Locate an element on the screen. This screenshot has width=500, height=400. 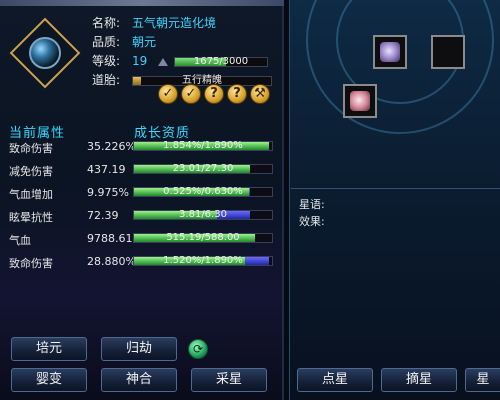
stat-row: 致命伤害 35.226% 1.854%/1.890% is located at coordinates (144, 148).